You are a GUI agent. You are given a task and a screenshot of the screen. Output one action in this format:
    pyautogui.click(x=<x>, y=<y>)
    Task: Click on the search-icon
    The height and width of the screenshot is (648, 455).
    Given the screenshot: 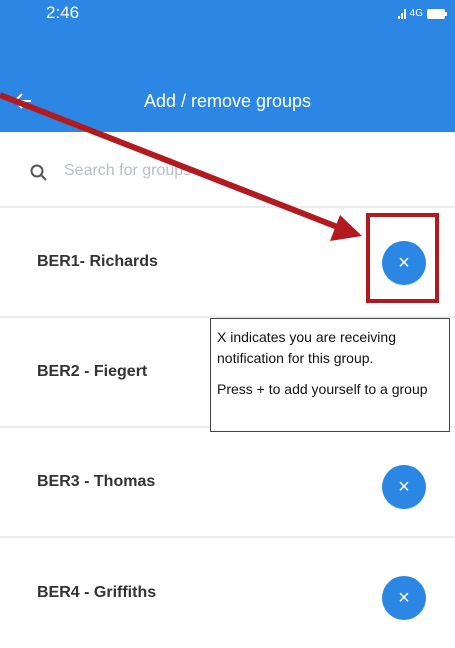 What is the action you would take?
    pyautogui.click(x=39, y=175)
    